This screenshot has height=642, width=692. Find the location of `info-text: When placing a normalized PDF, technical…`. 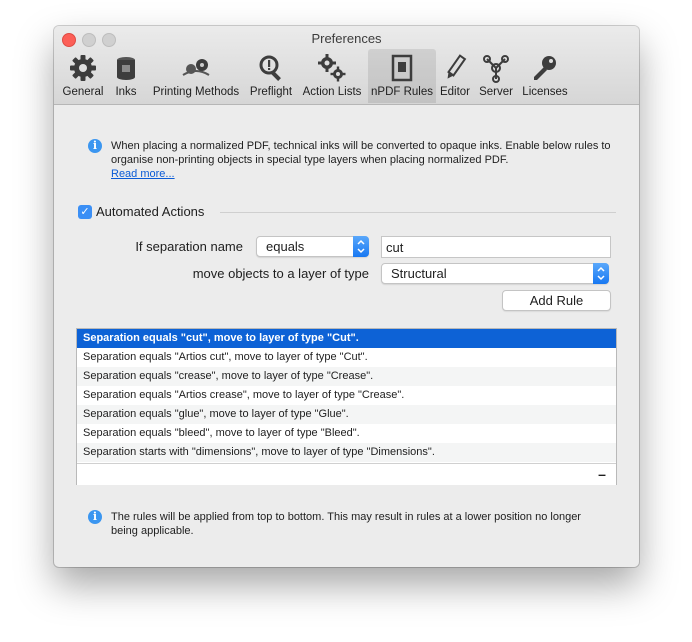

info-text: When placing a normalized PDF, technical… is located at coordinates (361, 153).